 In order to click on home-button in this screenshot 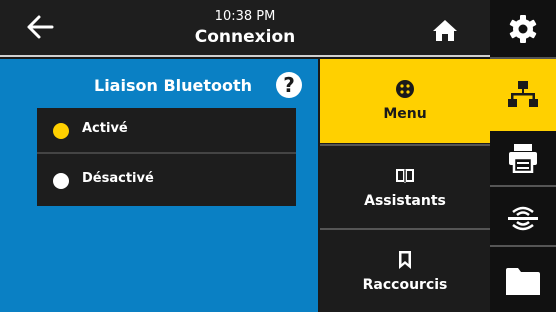, I will do `click(445, 30)`.